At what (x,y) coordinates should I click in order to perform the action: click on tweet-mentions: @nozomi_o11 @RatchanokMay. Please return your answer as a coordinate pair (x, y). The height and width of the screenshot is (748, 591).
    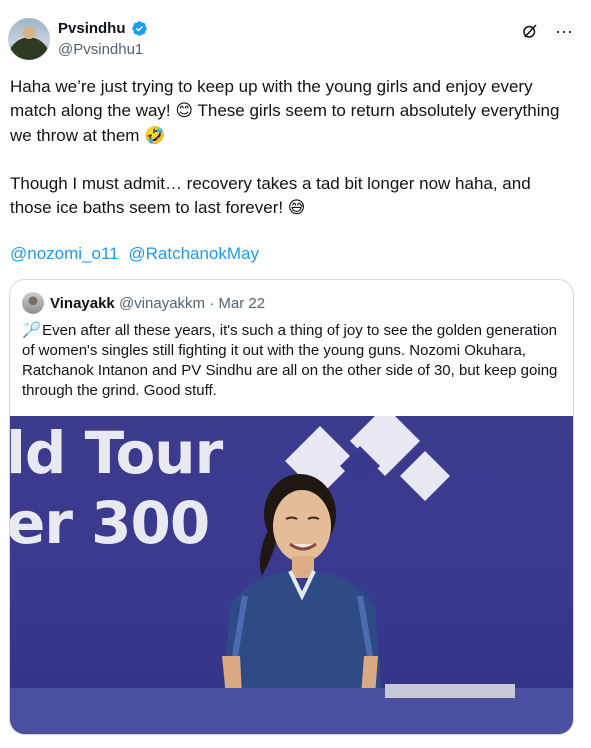
    Looking at the image, I should click on (137, 254).